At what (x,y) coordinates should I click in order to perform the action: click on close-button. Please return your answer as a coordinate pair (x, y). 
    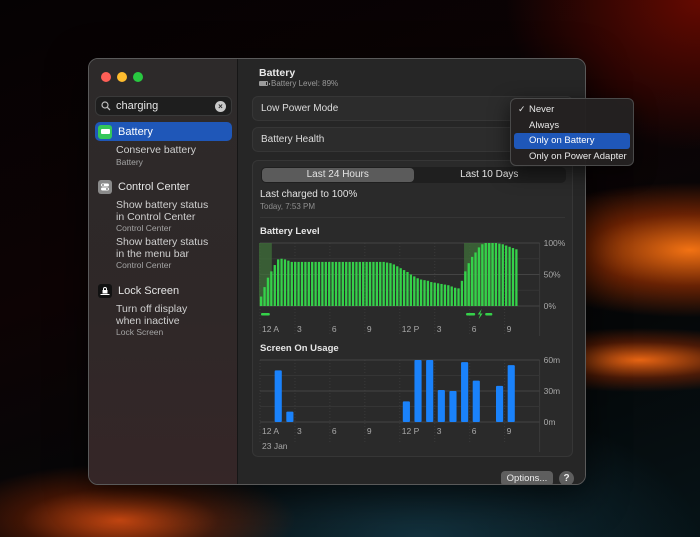
    Looking at the image, I should click on (106, 77).